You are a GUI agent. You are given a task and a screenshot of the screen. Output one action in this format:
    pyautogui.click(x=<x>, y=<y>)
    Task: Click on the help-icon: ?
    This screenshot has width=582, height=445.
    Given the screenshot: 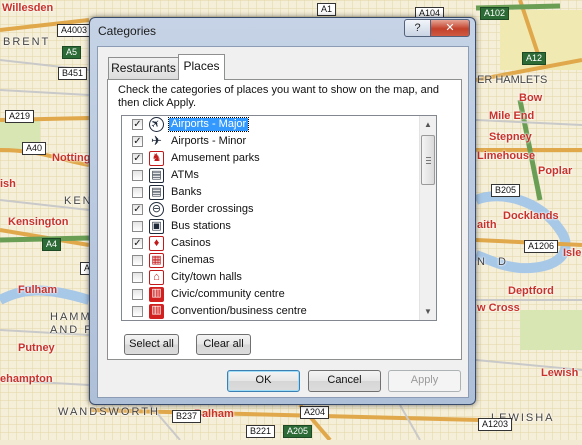 What is the action you would take?
    pyautogui.click(x=417, y=28)
    